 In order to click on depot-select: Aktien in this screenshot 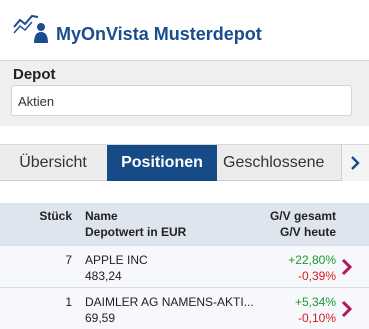, I will do `click(181, 100)`.